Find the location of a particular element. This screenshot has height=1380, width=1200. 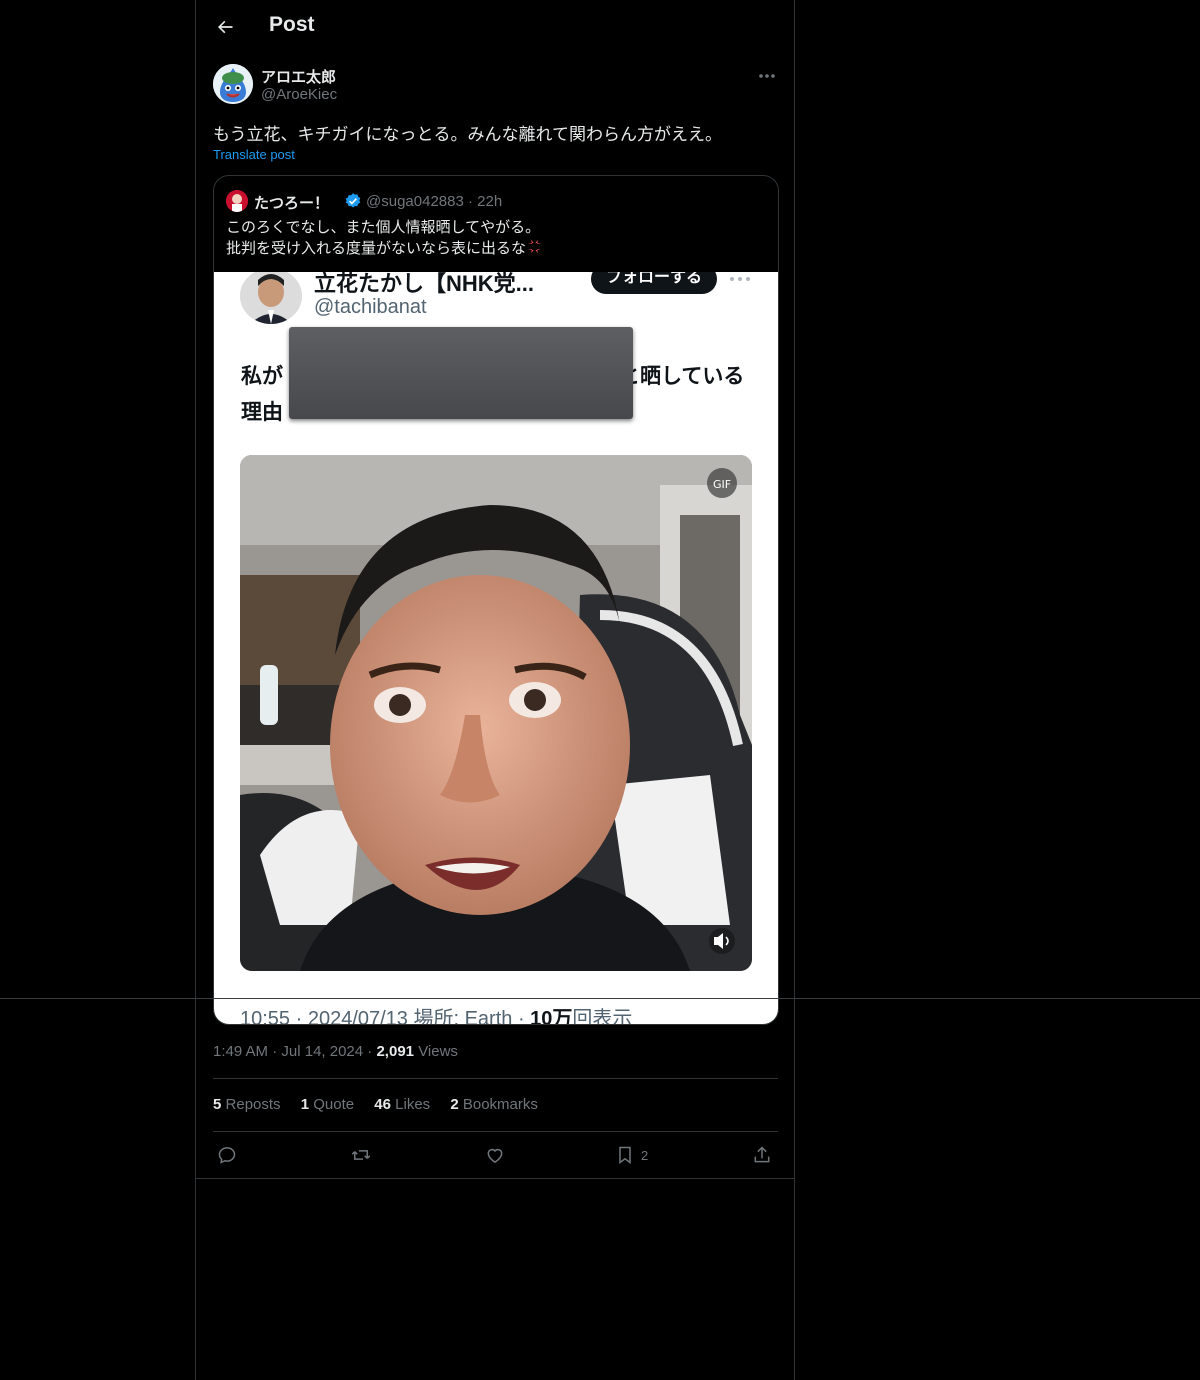

repost-button is located at coordinates (361, 1155).